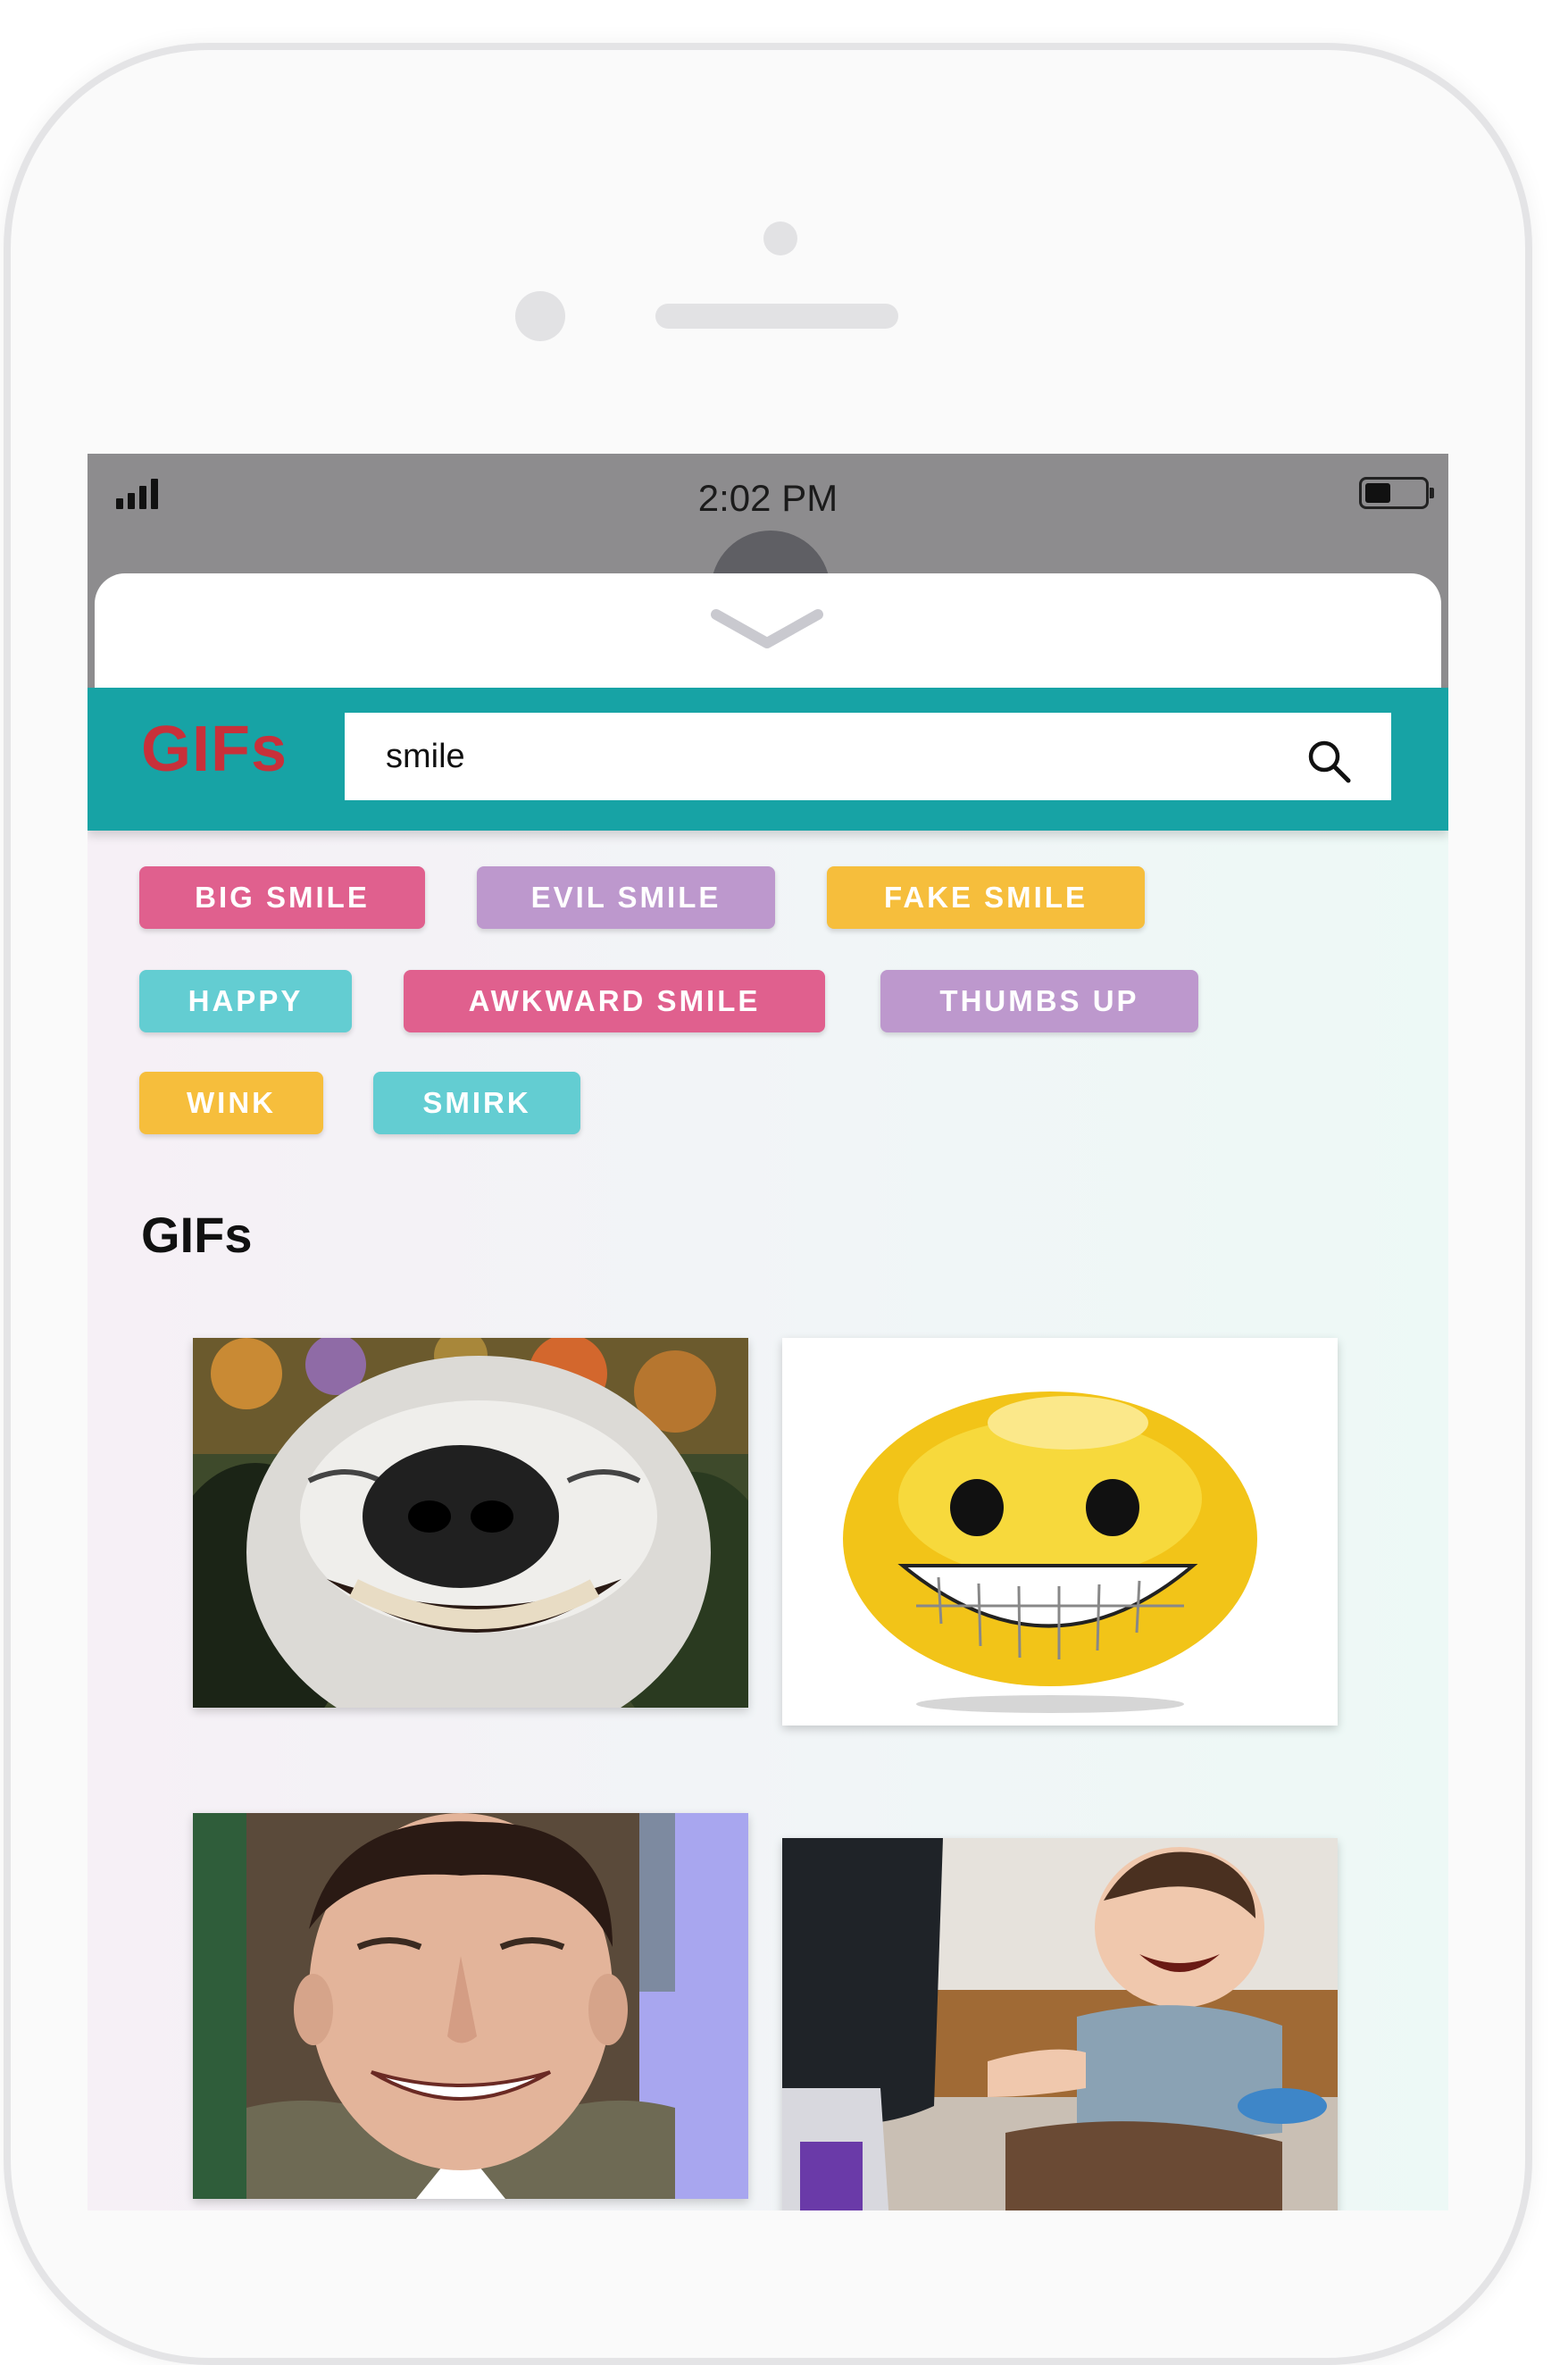  What do you see at coordinates (767, 630) in the screenshot?
I see `chevron-down-icon` at bounding box center [767, 630].